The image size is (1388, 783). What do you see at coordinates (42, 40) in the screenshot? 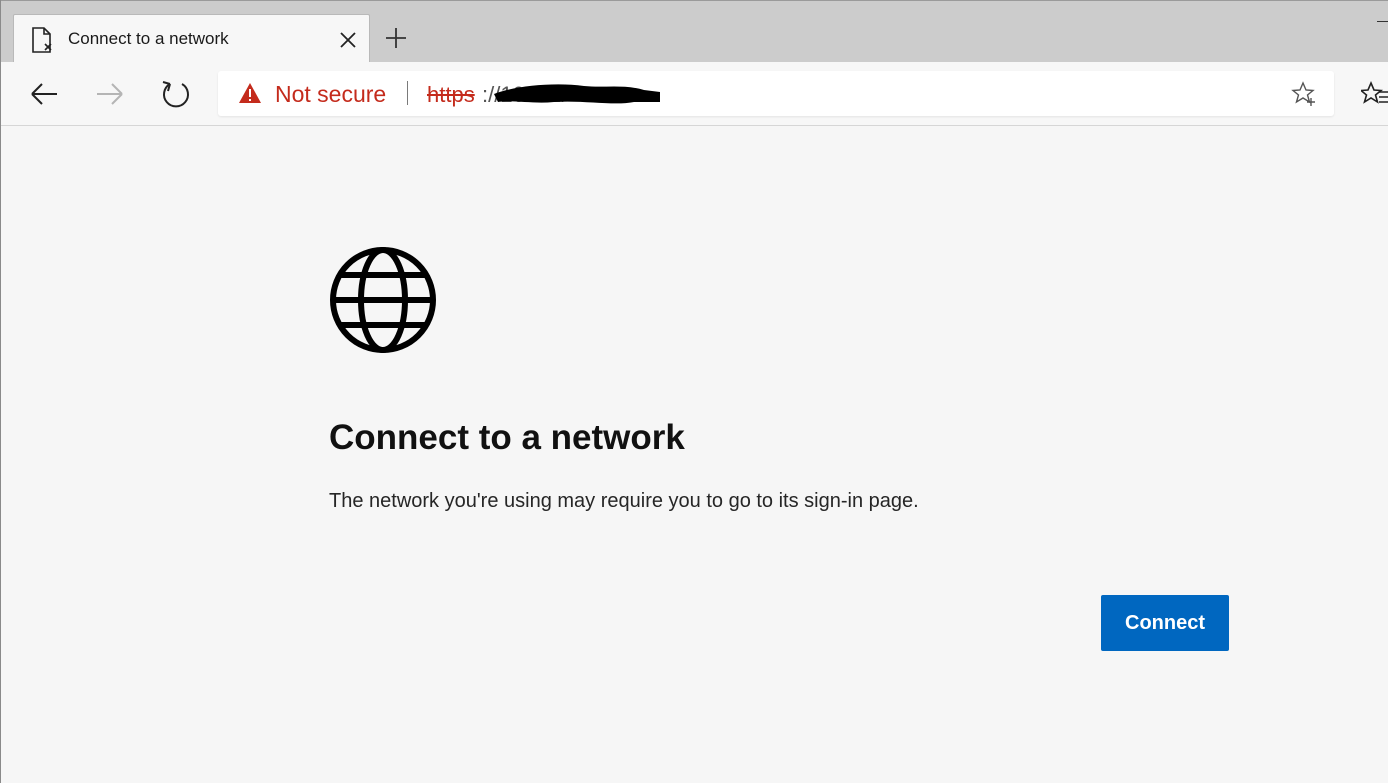
I see `page-error-icon` at bounding box center [42, 40].